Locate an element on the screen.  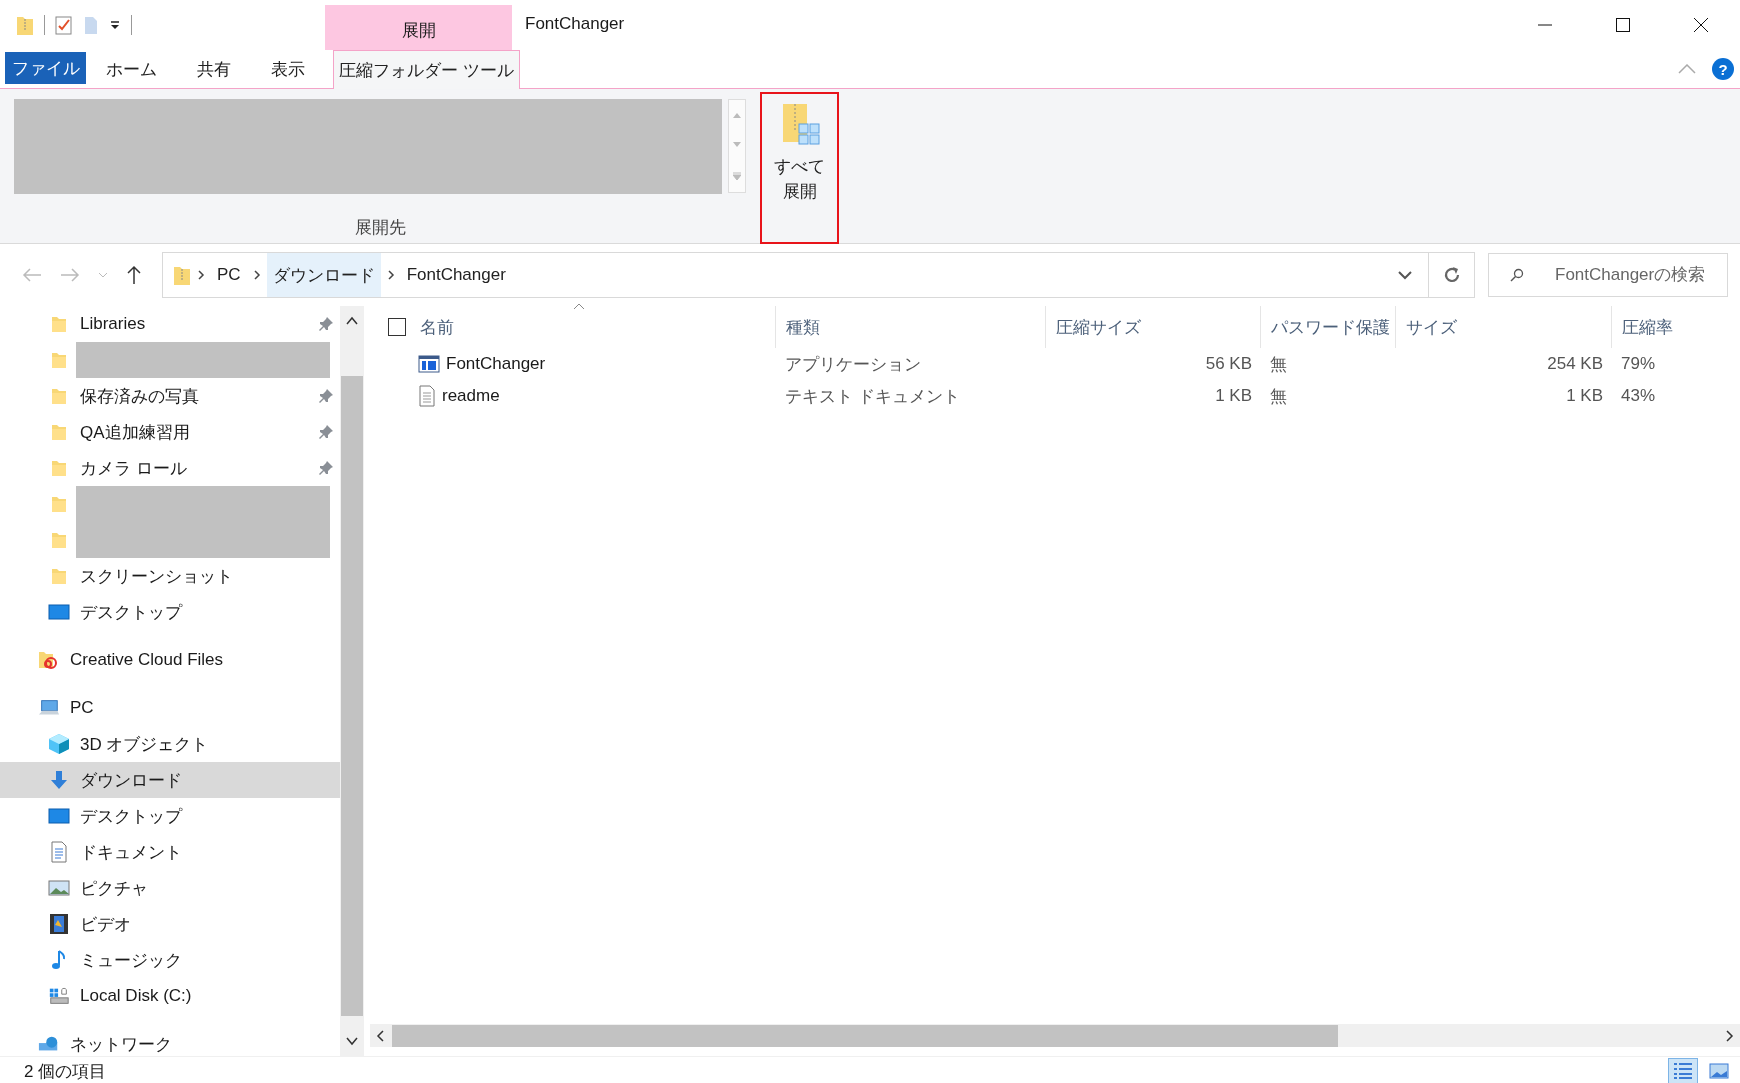
column-header: 圧縮サイズ is located at coordinates (1152, 327).